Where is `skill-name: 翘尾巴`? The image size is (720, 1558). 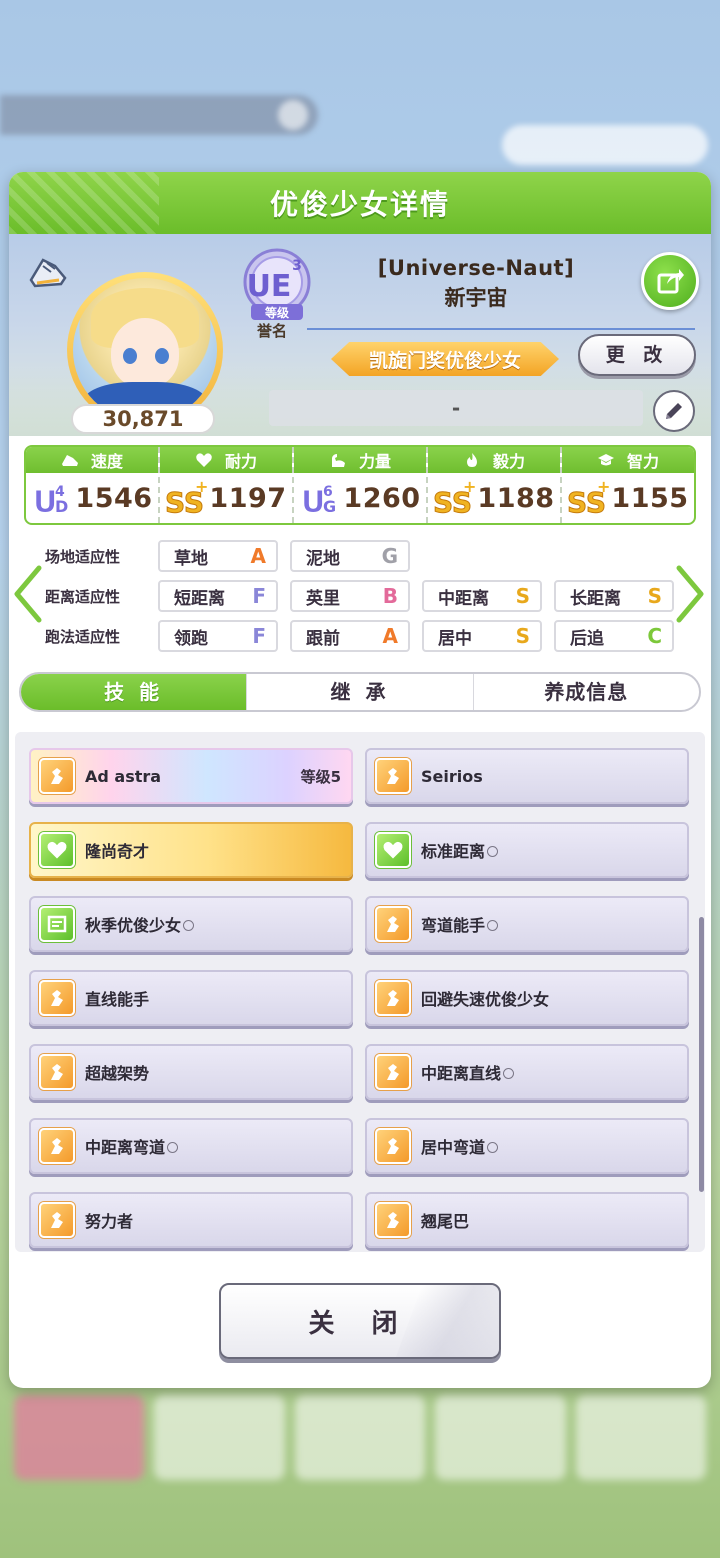
skill-name: 翘尾巴 is located at coordinates (445, 1221).